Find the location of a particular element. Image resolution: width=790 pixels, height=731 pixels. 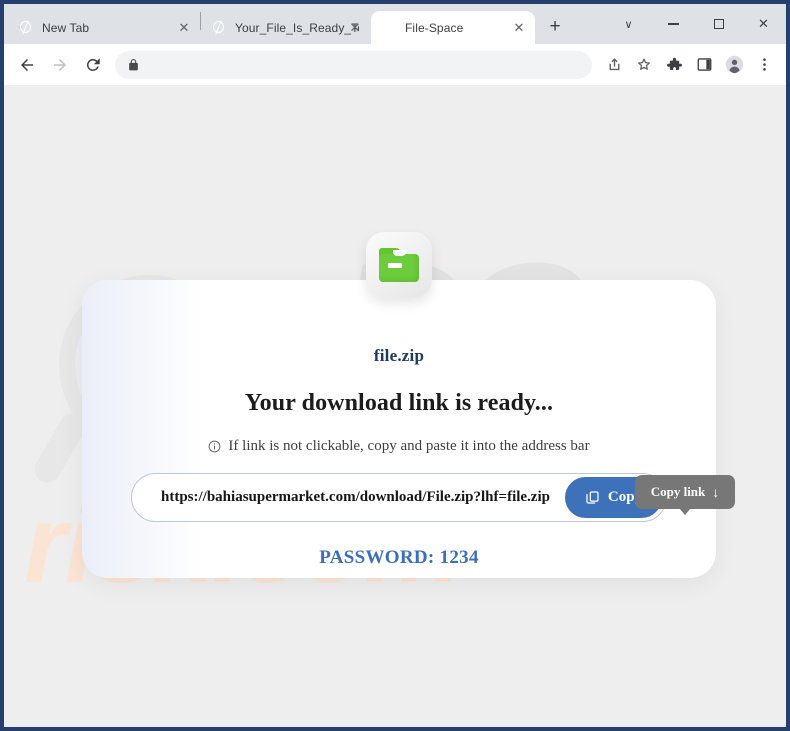

three-dot-menu-icon is located at coordinates (764, 64).